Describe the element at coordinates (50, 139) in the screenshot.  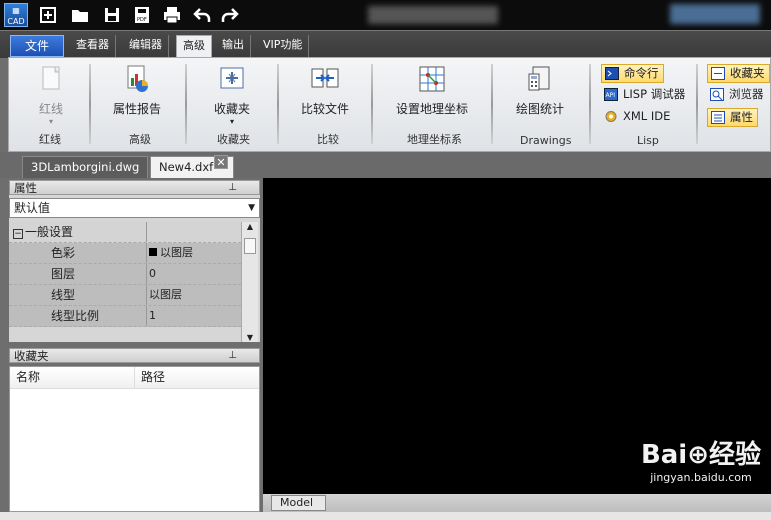
I see `group-label-redline: 红线` at that location.